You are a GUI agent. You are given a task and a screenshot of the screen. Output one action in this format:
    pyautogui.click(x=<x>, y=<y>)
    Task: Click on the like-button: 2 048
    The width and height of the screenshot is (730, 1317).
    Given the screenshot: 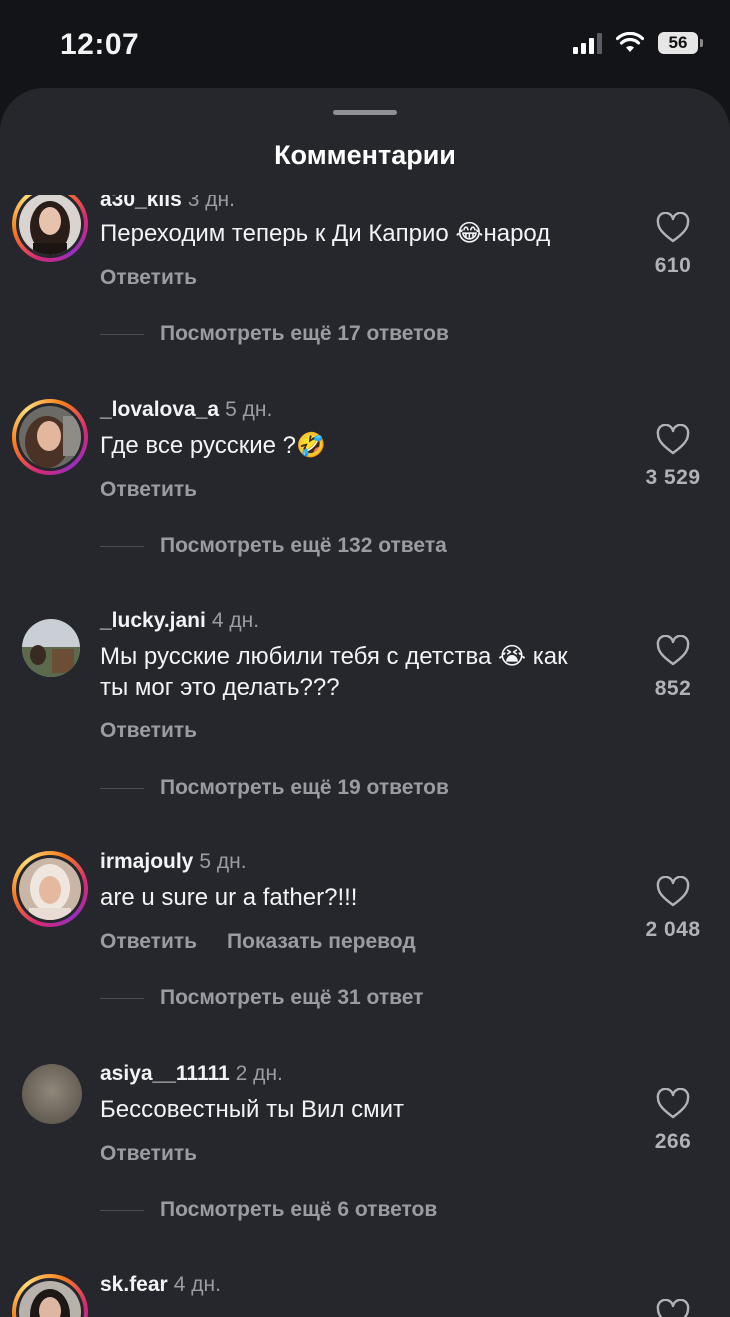 What is the action you would take?
    pyautogui.click(x=673, y=909)
    